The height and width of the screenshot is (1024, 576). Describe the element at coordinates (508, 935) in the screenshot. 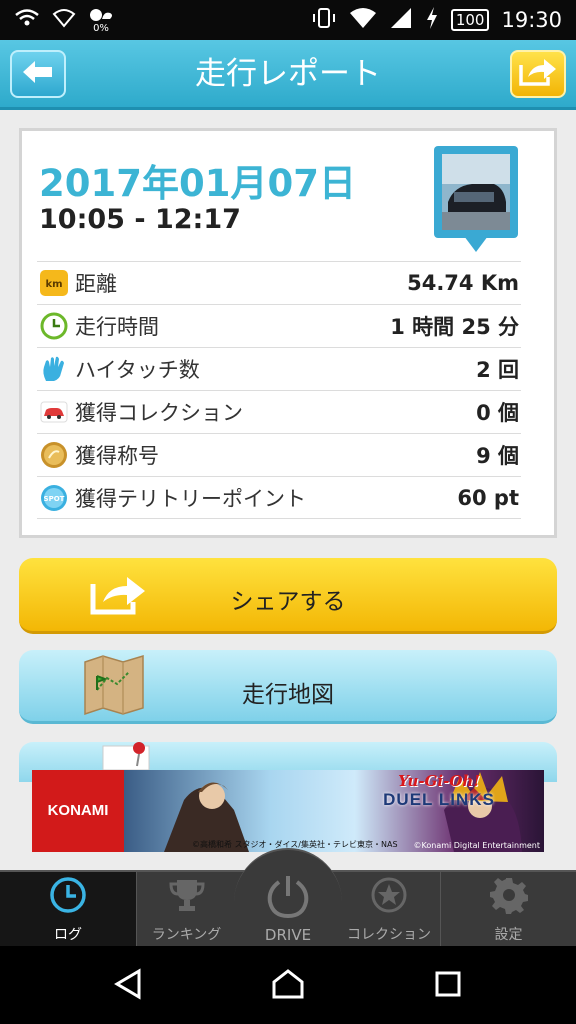

I see `tab-label: 設定` at that location.